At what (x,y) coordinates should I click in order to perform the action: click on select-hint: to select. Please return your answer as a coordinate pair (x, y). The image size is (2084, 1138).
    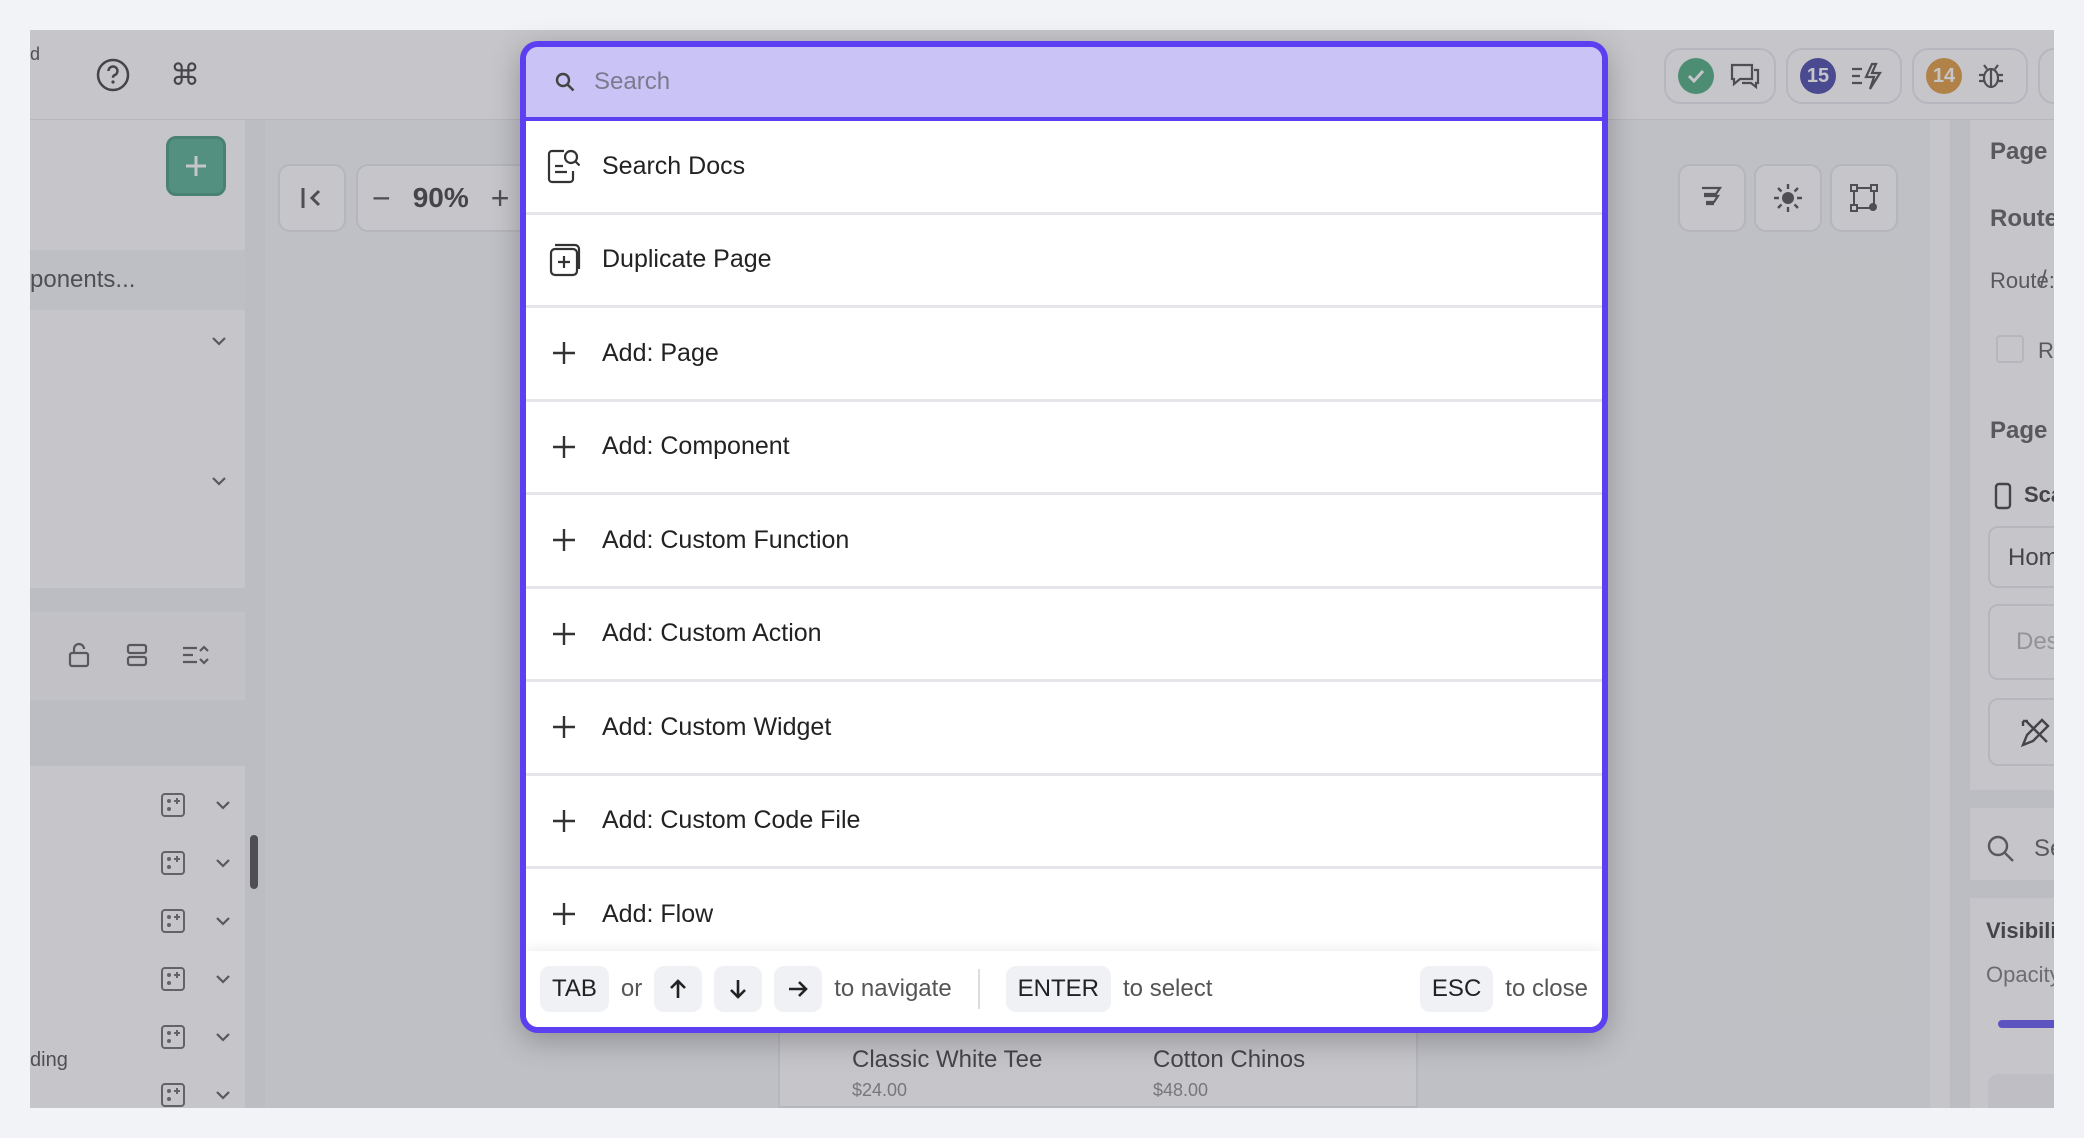
    Looking at the image, I should click on (1168, 988).